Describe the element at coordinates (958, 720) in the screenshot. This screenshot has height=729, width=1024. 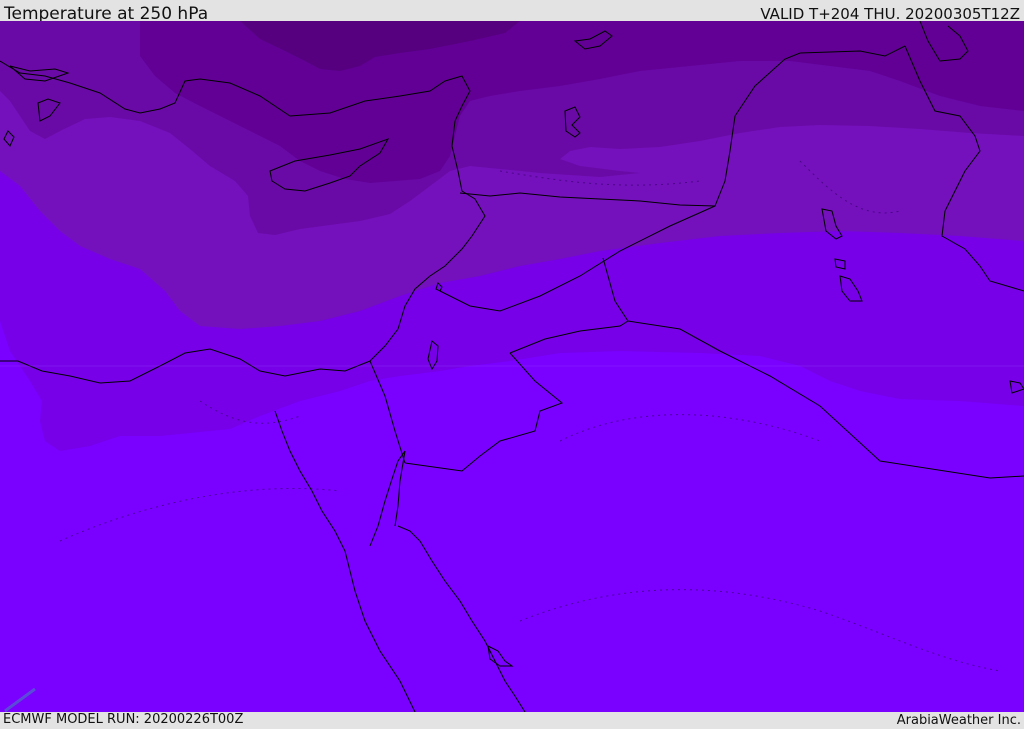
I see `credit-label: ArabiaWeather Inc.` at that location.